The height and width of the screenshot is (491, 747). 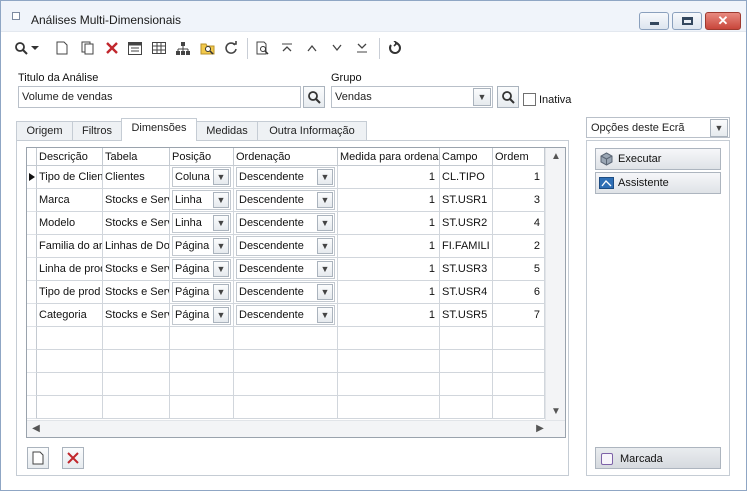 What do you see at coordinates (87, 48) in the screenshot?
I see `copy-icon` at bounding box center [87, 48].